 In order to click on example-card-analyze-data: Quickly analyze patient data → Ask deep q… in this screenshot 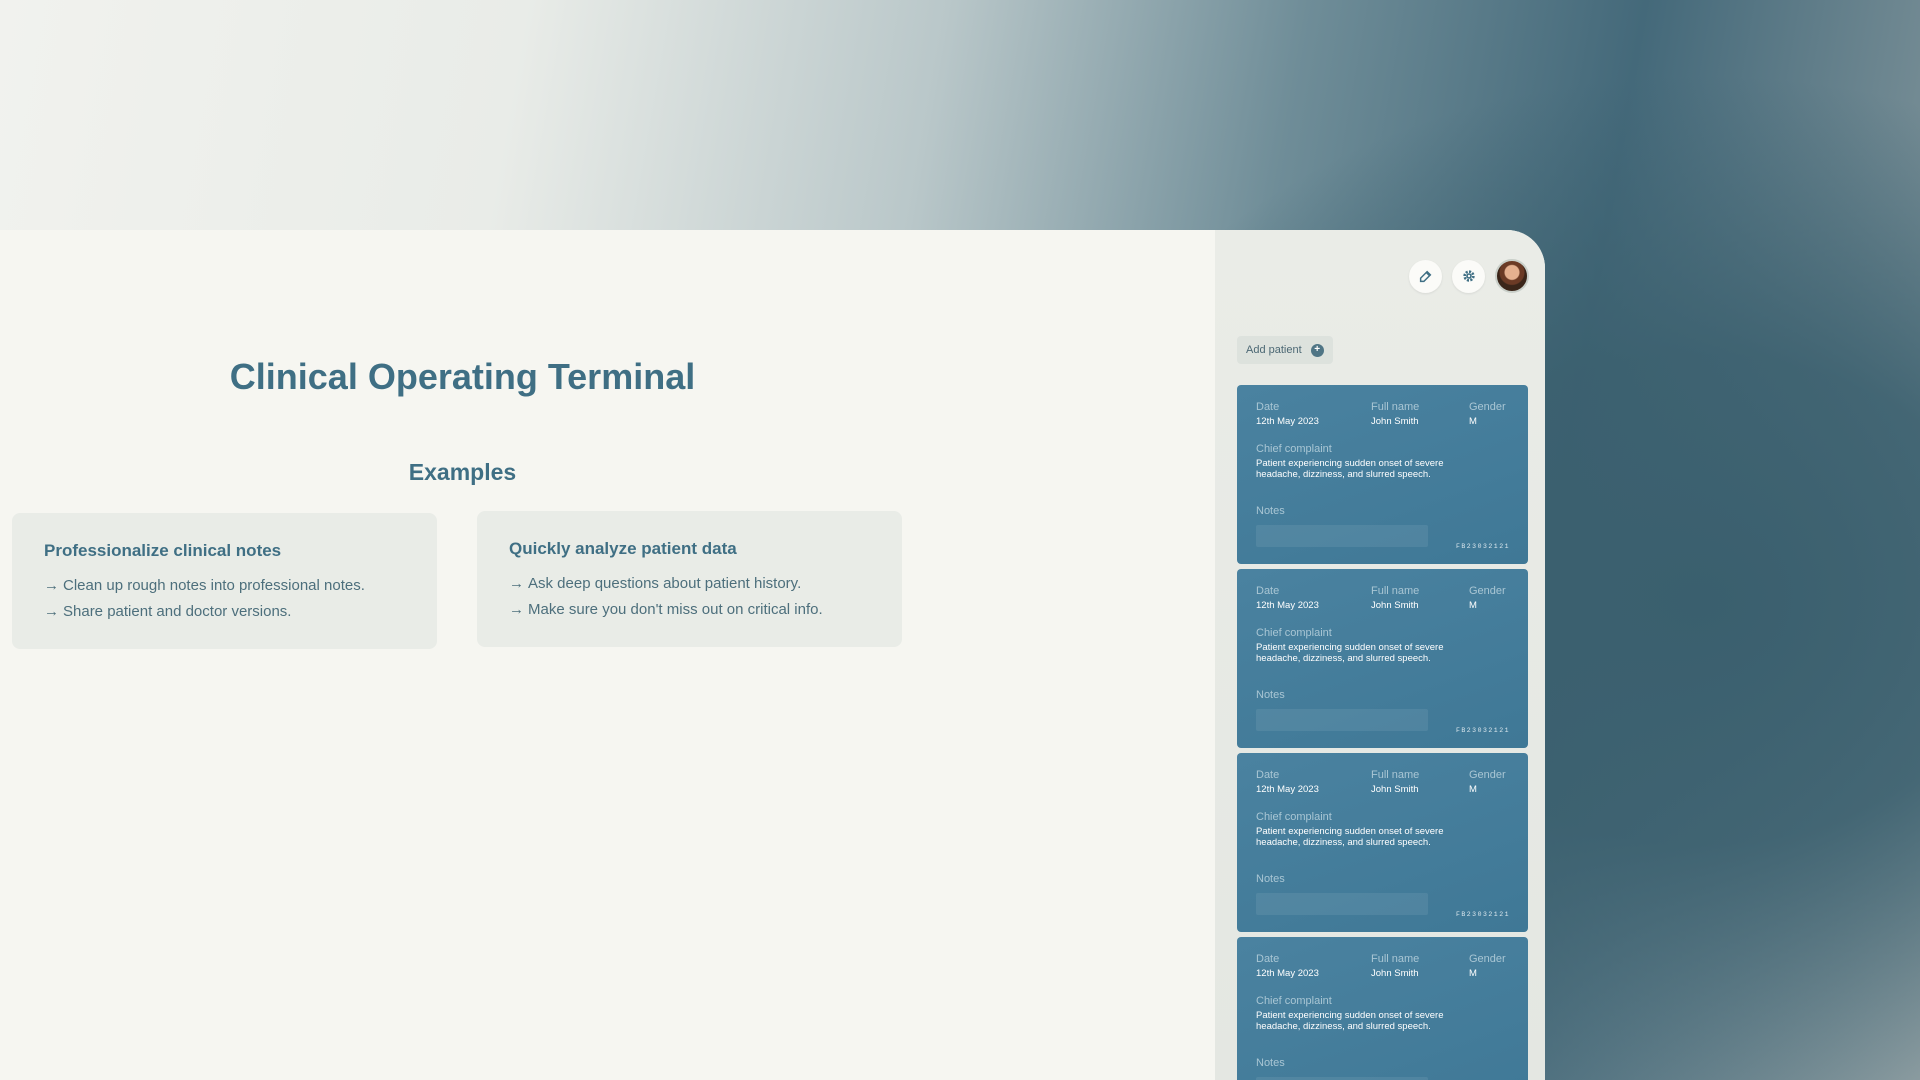, I will do `click(689, 579)`.